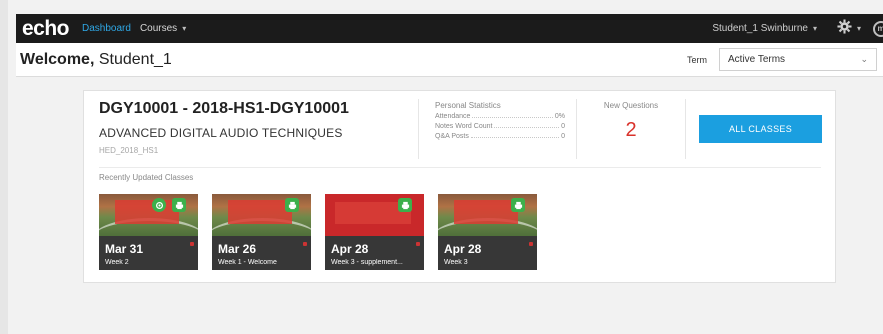  What do you see at coordinates (878, 28) in the screenshot?
I see `brand-icon: m` at bounding box center [878, 28].